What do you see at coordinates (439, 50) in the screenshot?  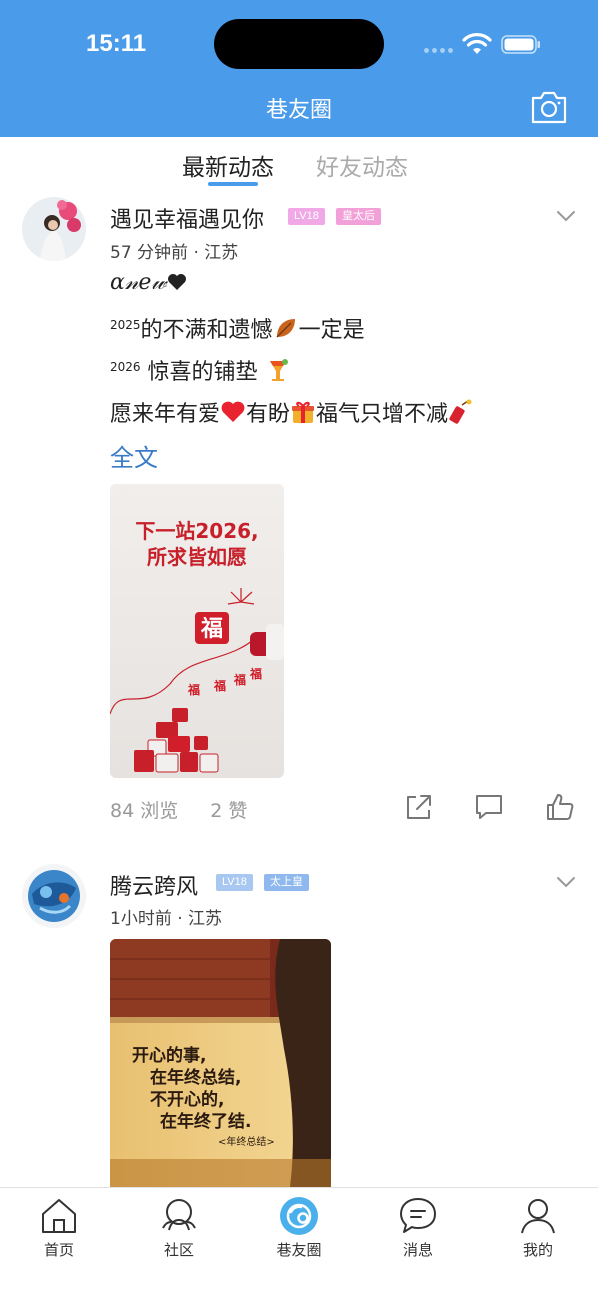 I see `cellular-signal-icon` at bounding box center [439, 50].